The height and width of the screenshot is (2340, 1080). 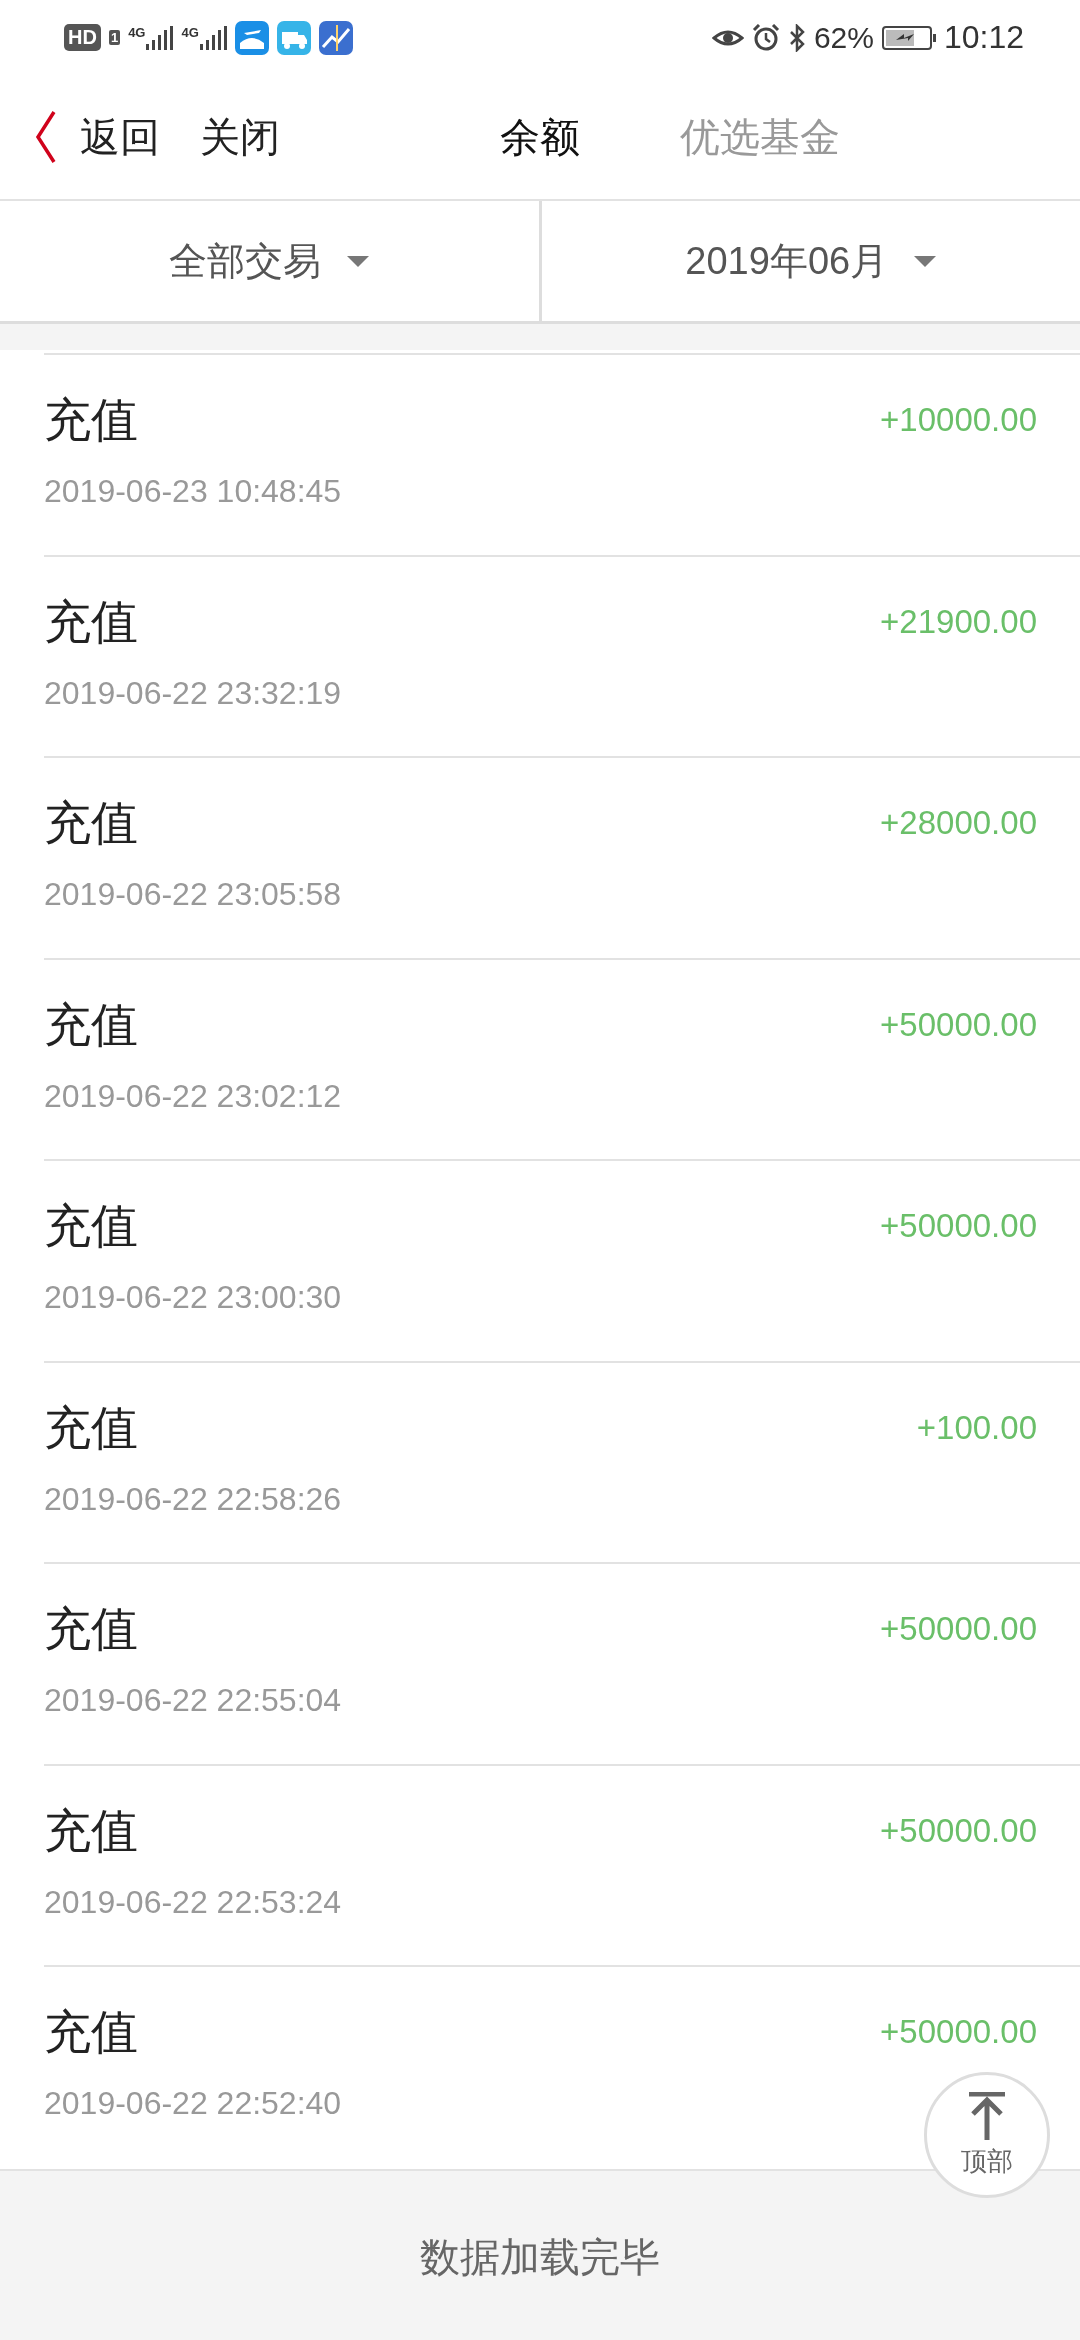 I want to click on alarm-icon, so click(x=765, y=37).